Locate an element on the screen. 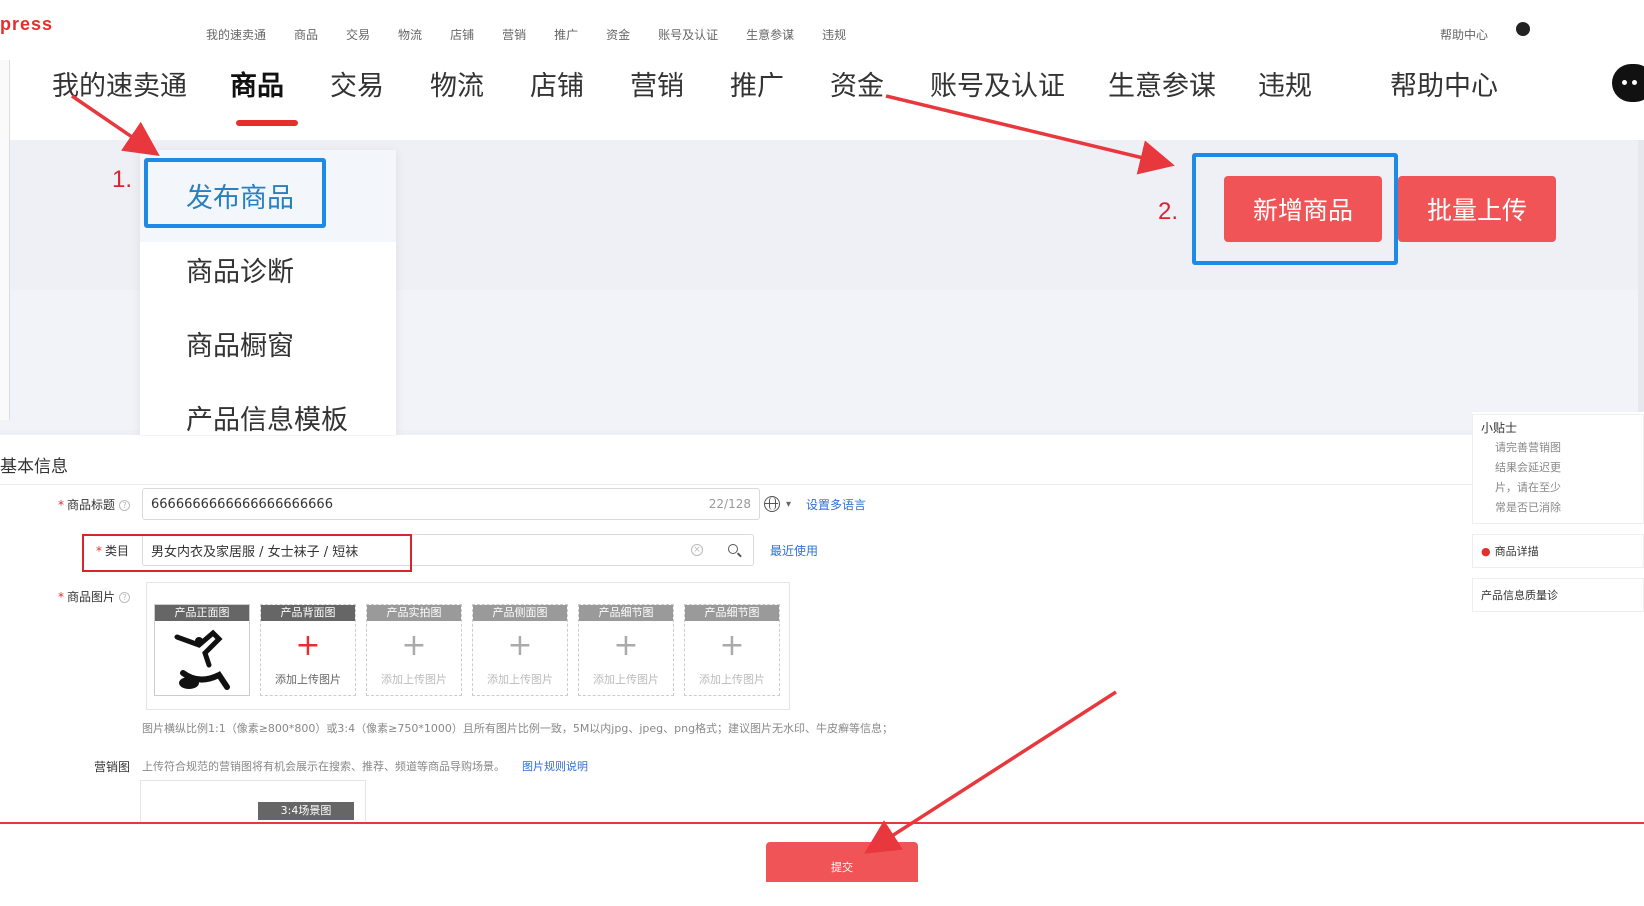 This screenshot has width=1644, height=906. user-avatar-icon is located at coordinates (1523, 29).